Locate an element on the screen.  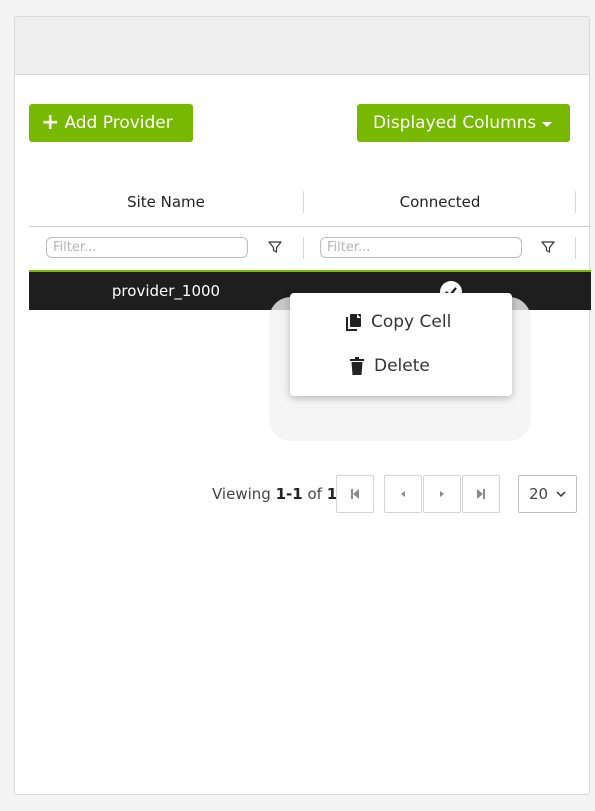
first-page-icon is located at coordinates (355, 494).